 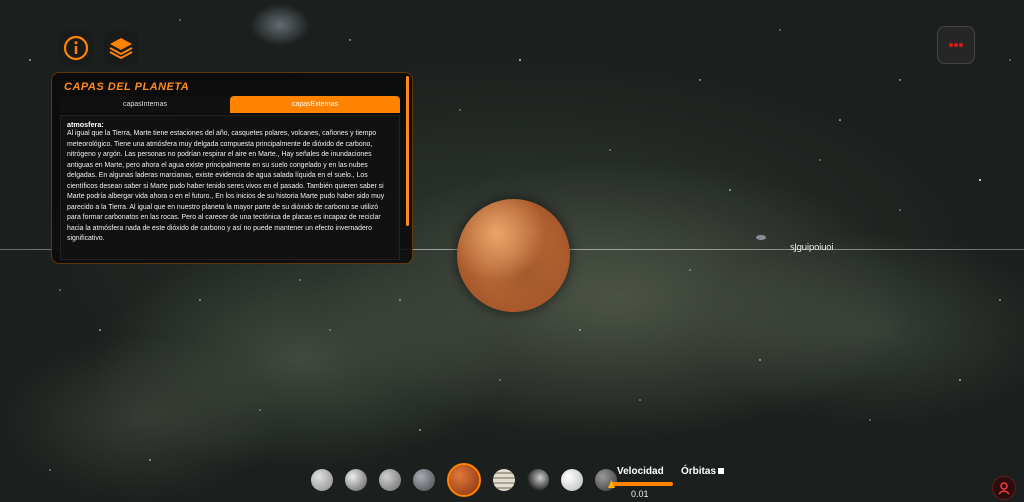 I want to click on more-menu-button, so click(x=956, y=45).